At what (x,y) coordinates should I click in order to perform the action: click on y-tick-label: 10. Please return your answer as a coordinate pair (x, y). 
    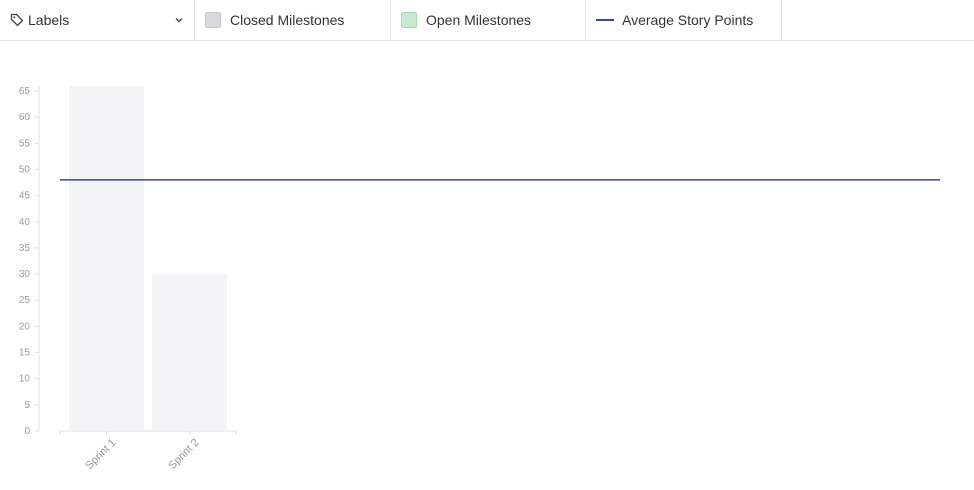
    Looking at the image, I should click on (25, 379).